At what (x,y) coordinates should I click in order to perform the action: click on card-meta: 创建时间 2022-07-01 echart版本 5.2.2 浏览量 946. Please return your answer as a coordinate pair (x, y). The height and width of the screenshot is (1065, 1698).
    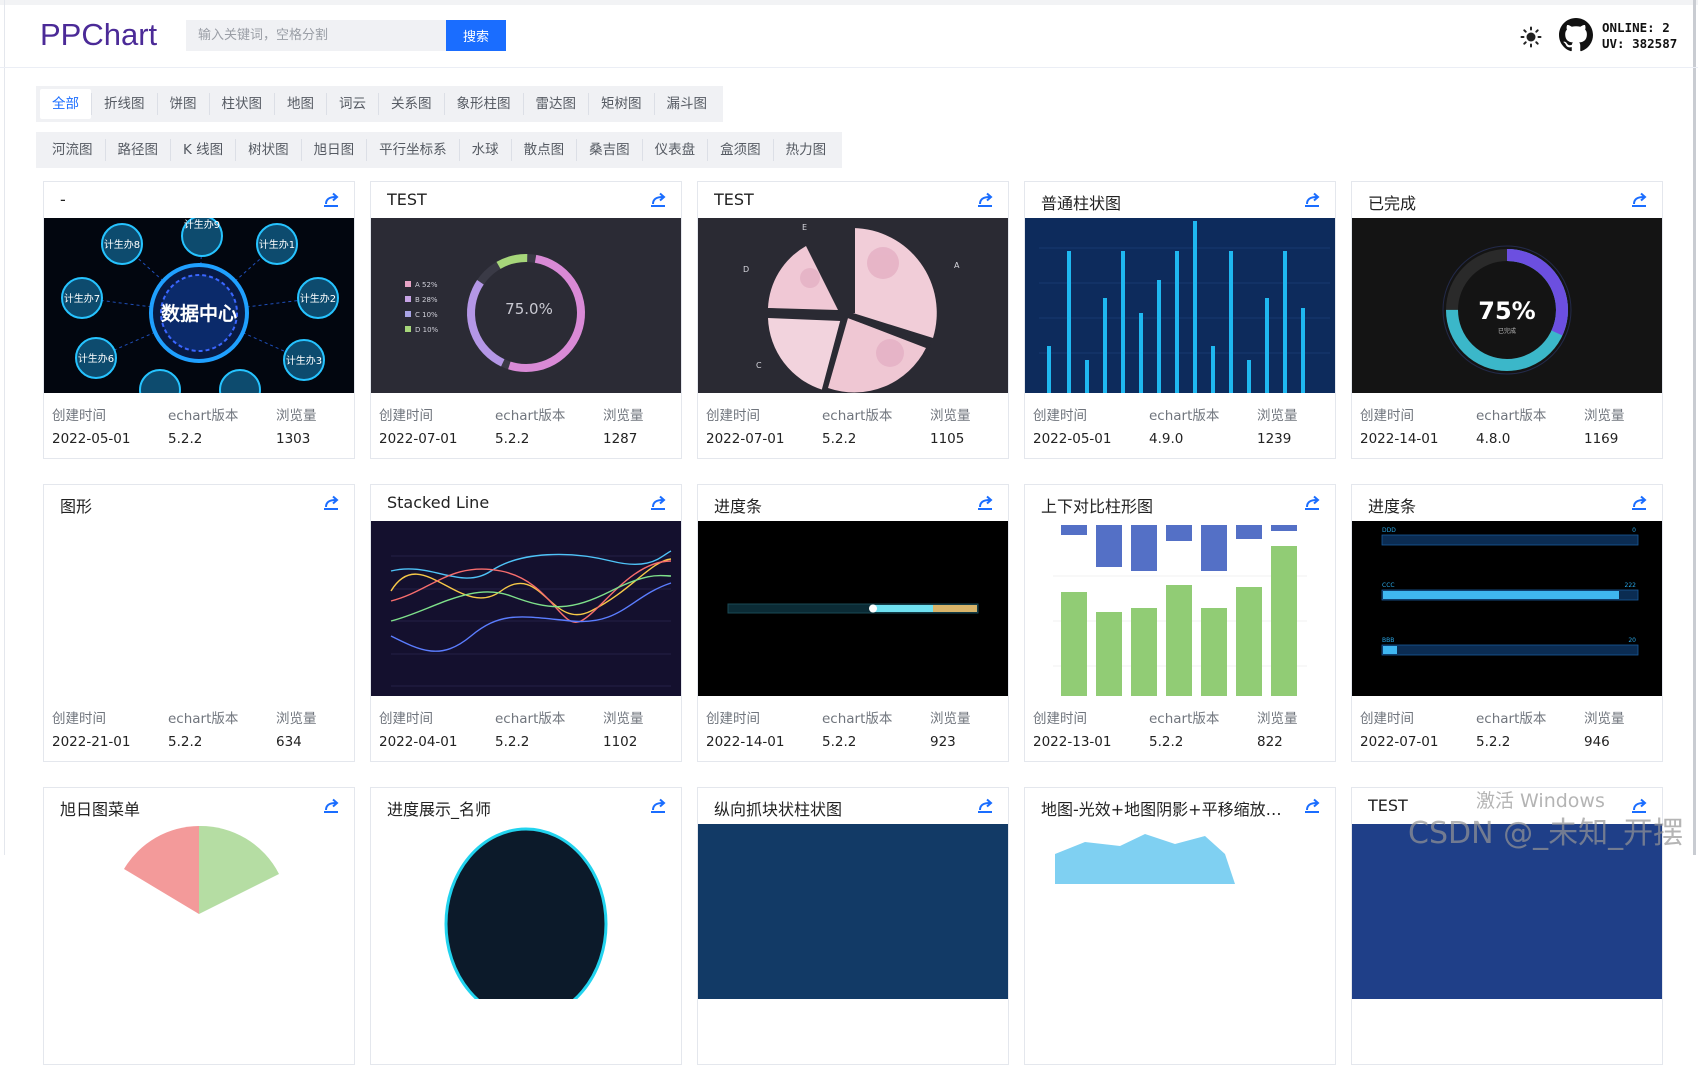
    Looking at the image, I should click on (1507, 728).